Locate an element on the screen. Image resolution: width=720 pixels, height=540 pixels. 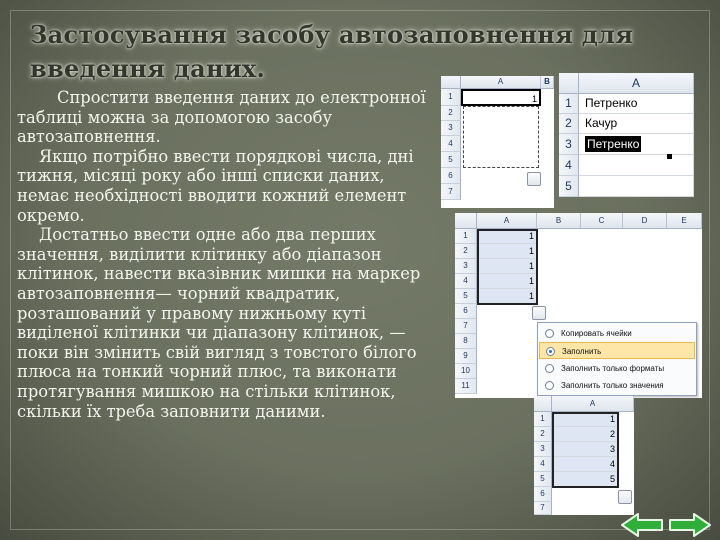
row-header: 11 is located at coordinates (466, 386).